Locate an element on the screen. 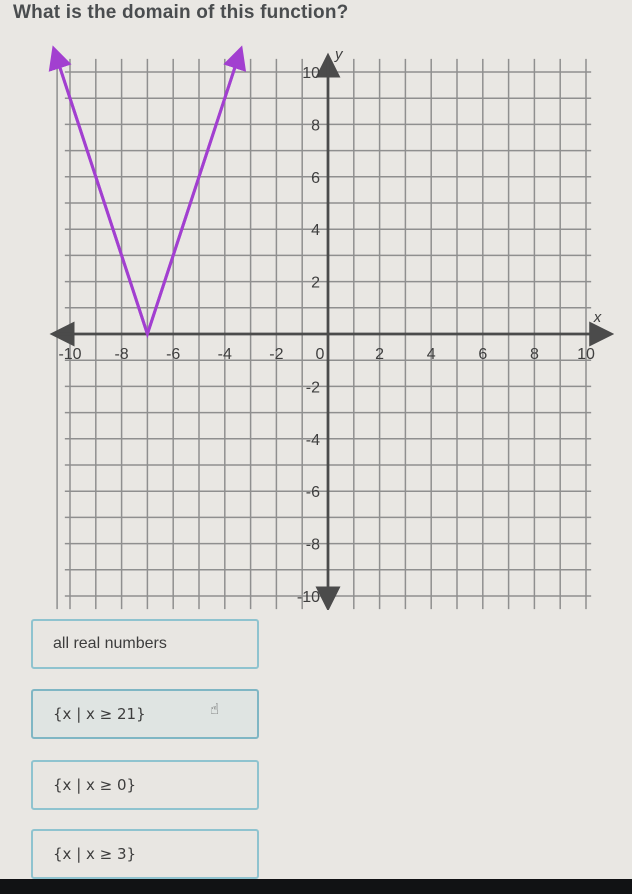 Image resolution: width=632 pixels, height=894 pixels. option-x-ge-0: {x | x ≥ 0} is located at coordinates (145, 785).